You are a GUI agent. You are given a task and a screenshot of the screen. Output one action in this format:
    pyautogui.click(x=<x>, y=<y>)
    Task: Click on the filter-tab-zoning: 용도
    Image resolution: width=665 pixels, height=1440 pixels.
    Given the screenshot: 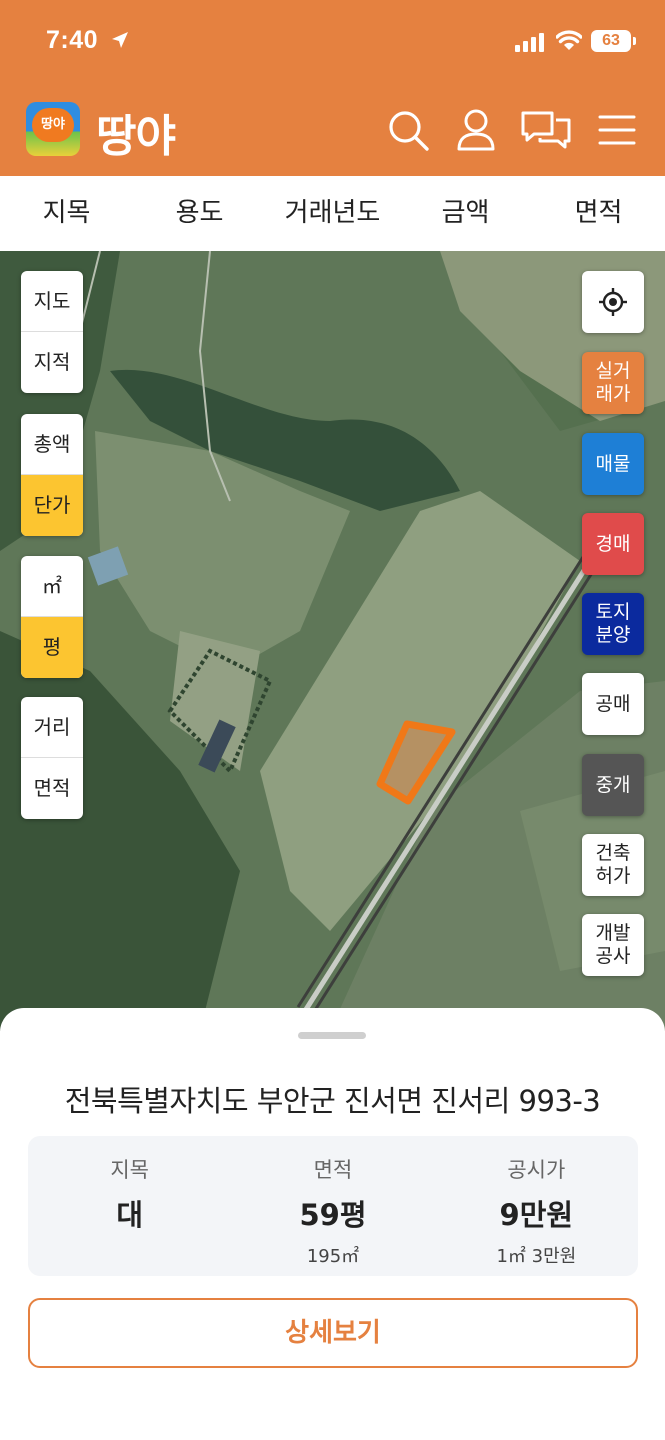 What is the action you would take?
    pyautogui.click(x=199, y=213)
    